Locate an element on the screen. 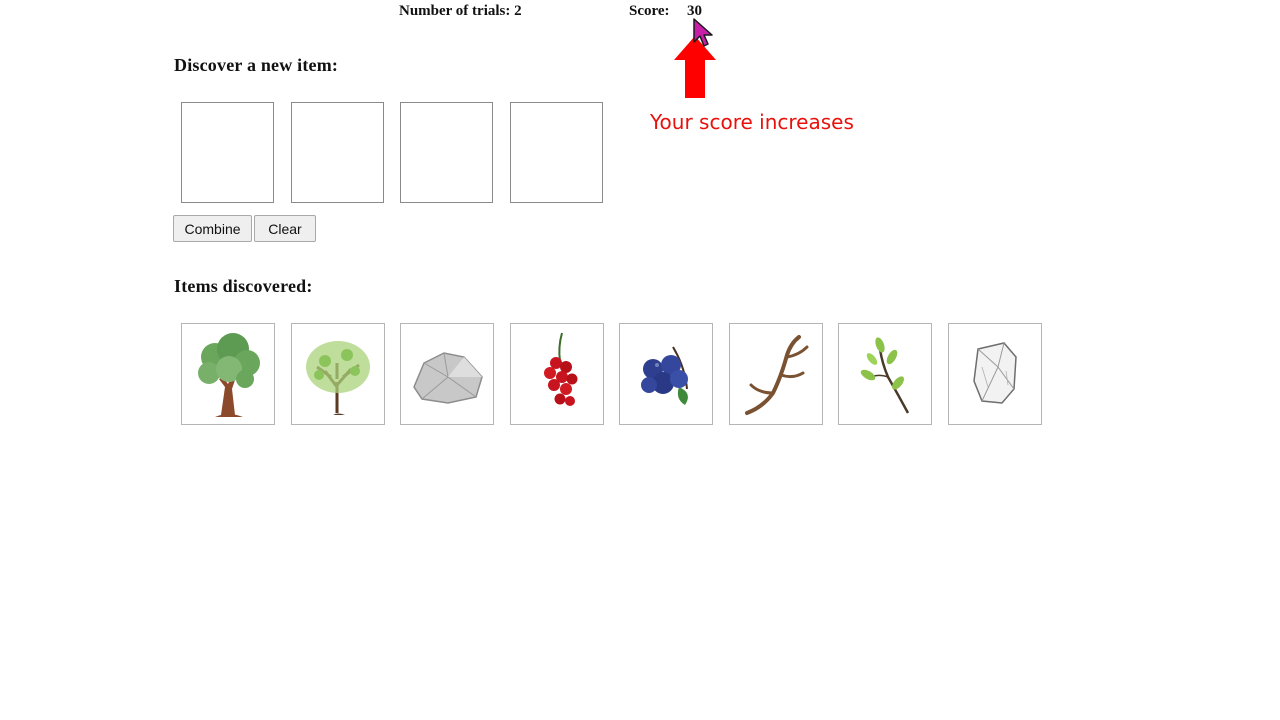  discovered-item-blueberries is located at coordinates (666, 374).